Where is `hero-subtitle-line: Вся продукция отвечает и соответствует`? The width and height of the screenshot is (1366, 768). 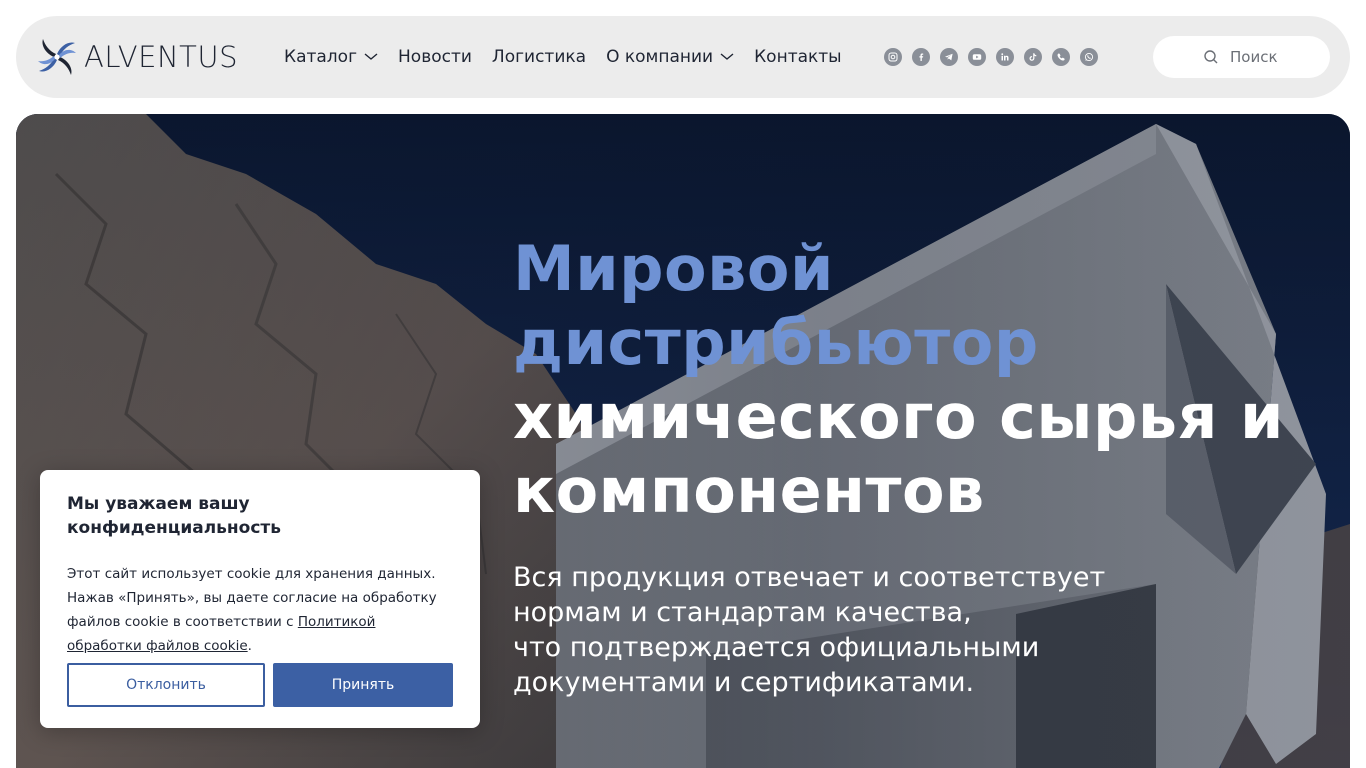 hero-subtitle-line: Вся продукция отвечает и соответствует is located at coordinates (809, 577).